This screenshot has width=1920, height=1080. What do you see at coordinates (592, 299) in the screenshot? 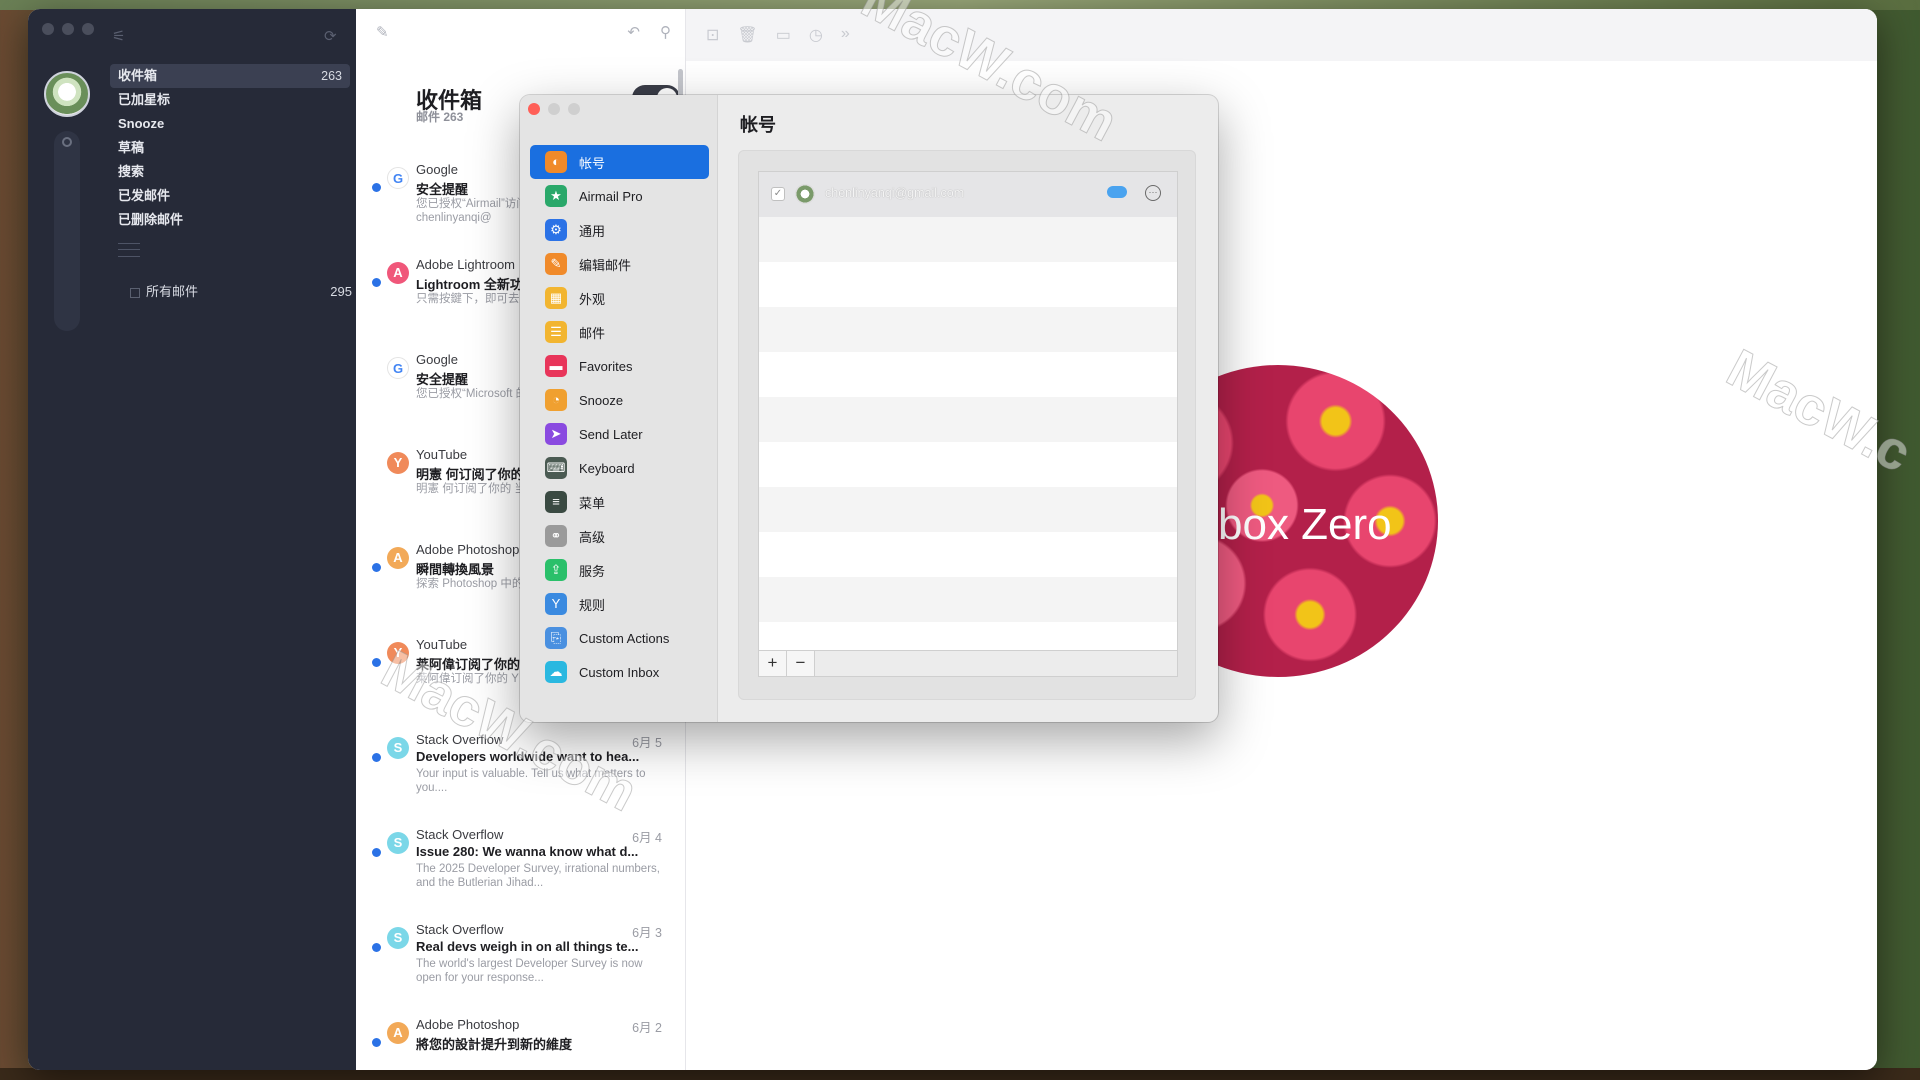
I see `prefs-item-label: 外观` at bounding box center [592, 299].